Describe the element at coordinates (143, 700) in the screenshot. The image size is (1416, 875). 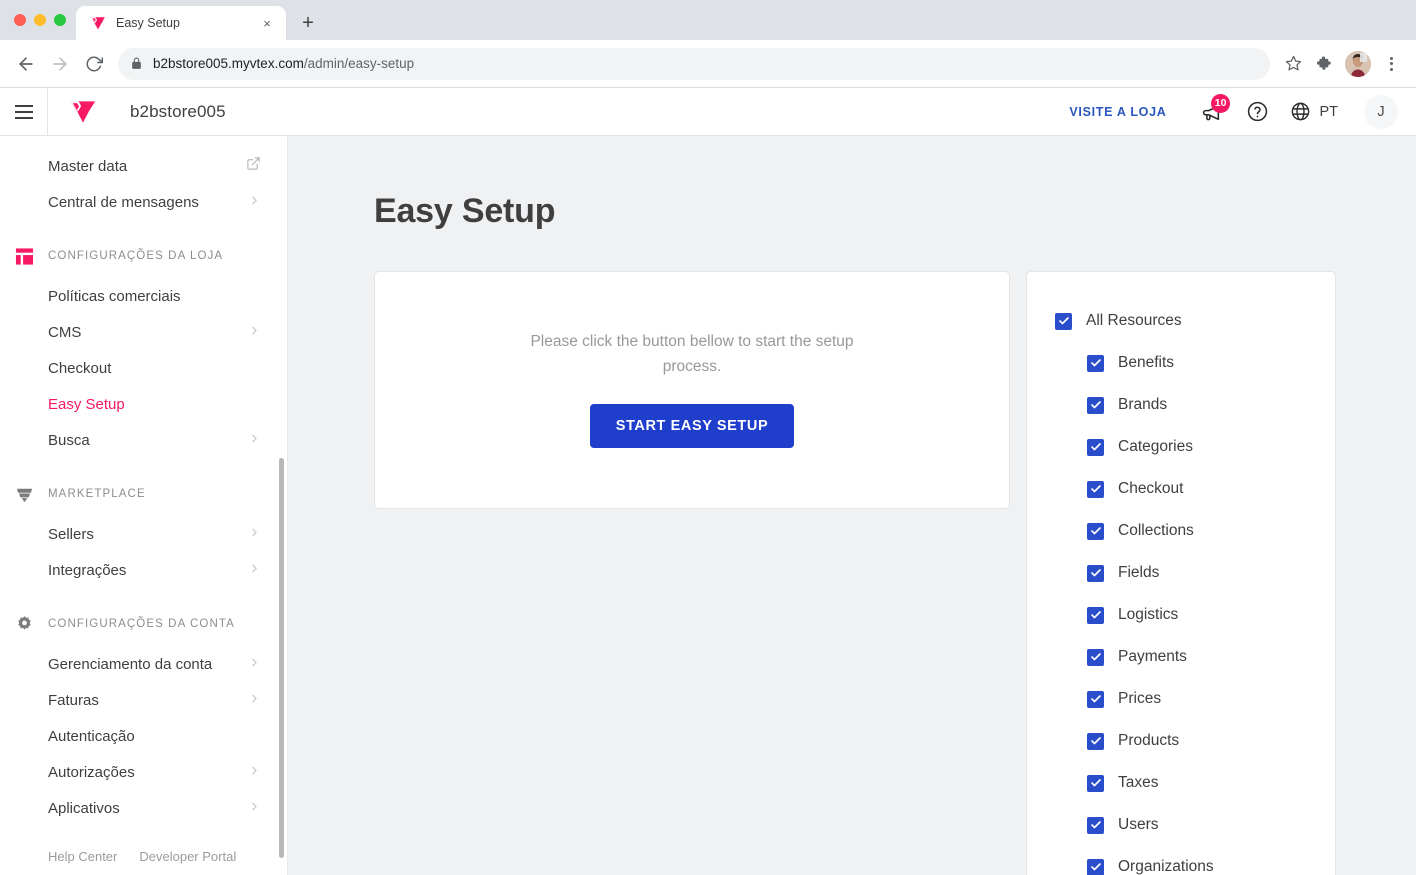
I see `sidebar-item-faturas: Faturas` at that location.